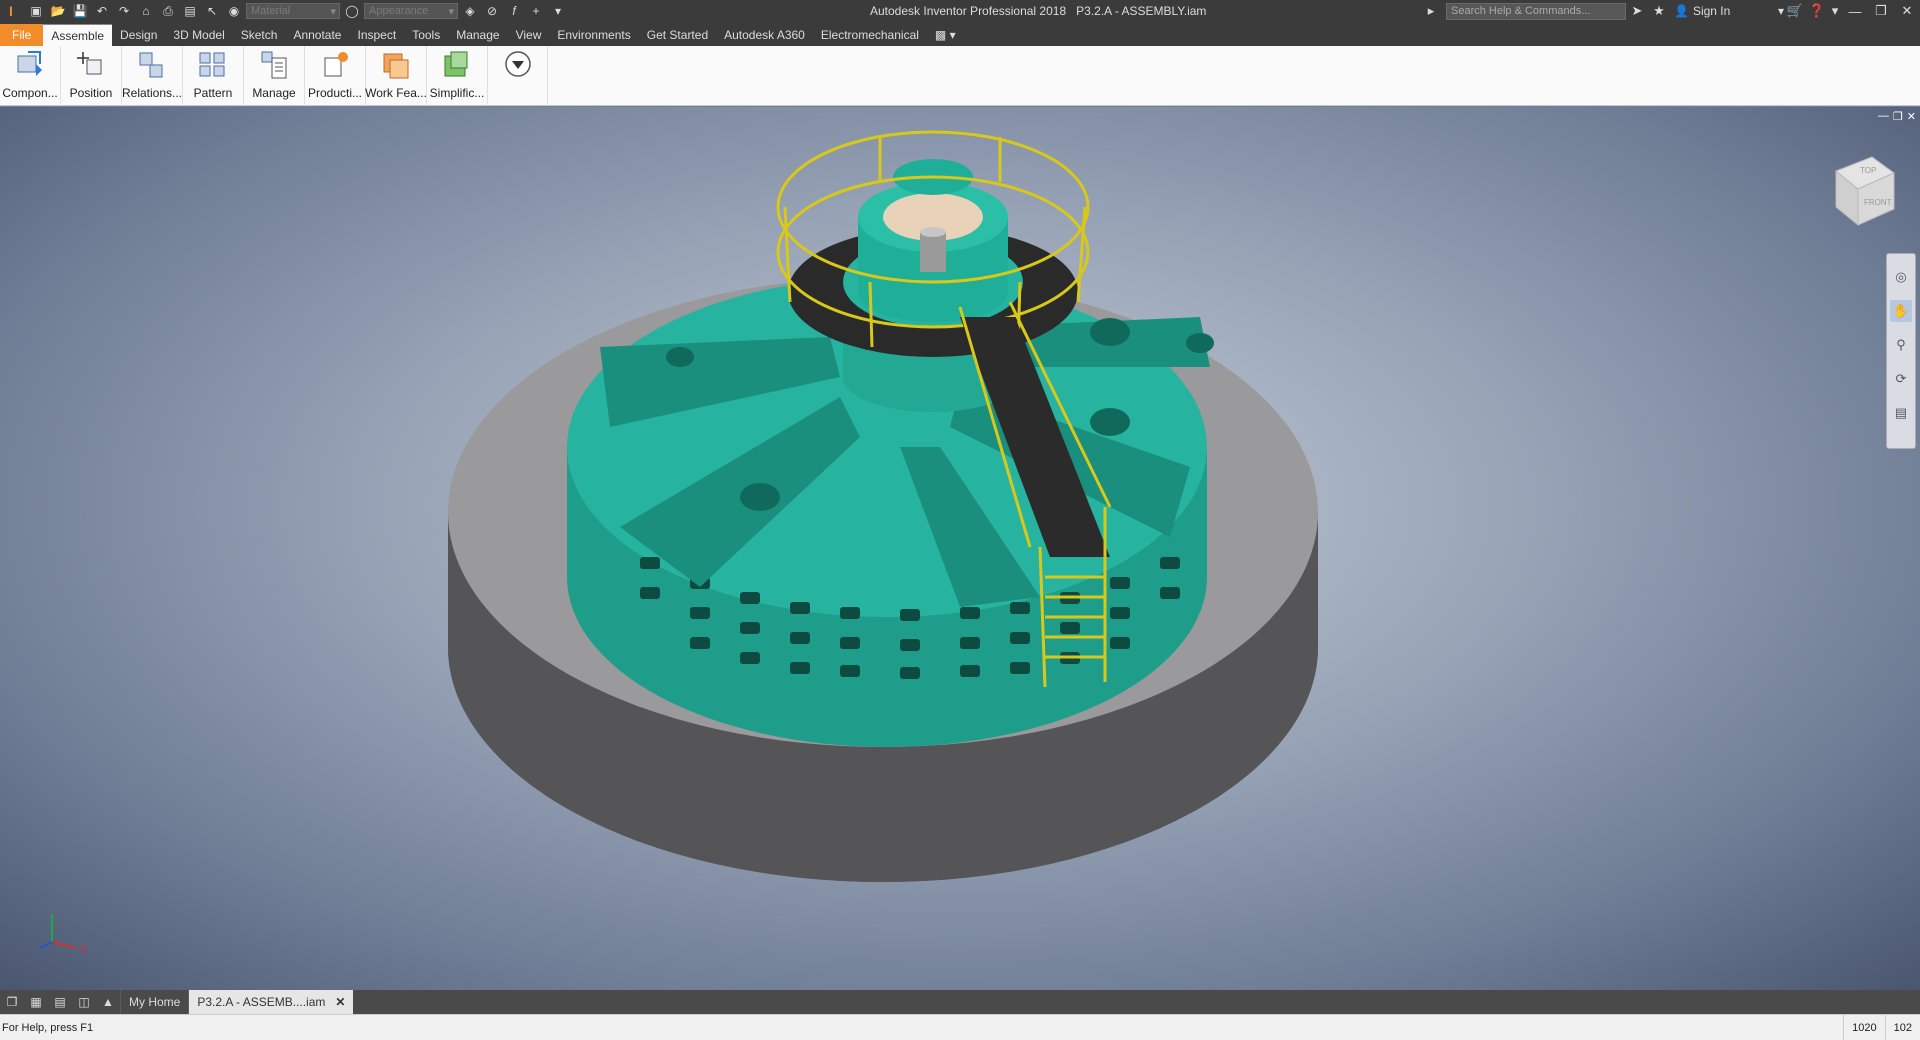 The height and width of the screenshot is (1040, 1920). I want to click on inventor-logo-icon: I, so click(11, 11).